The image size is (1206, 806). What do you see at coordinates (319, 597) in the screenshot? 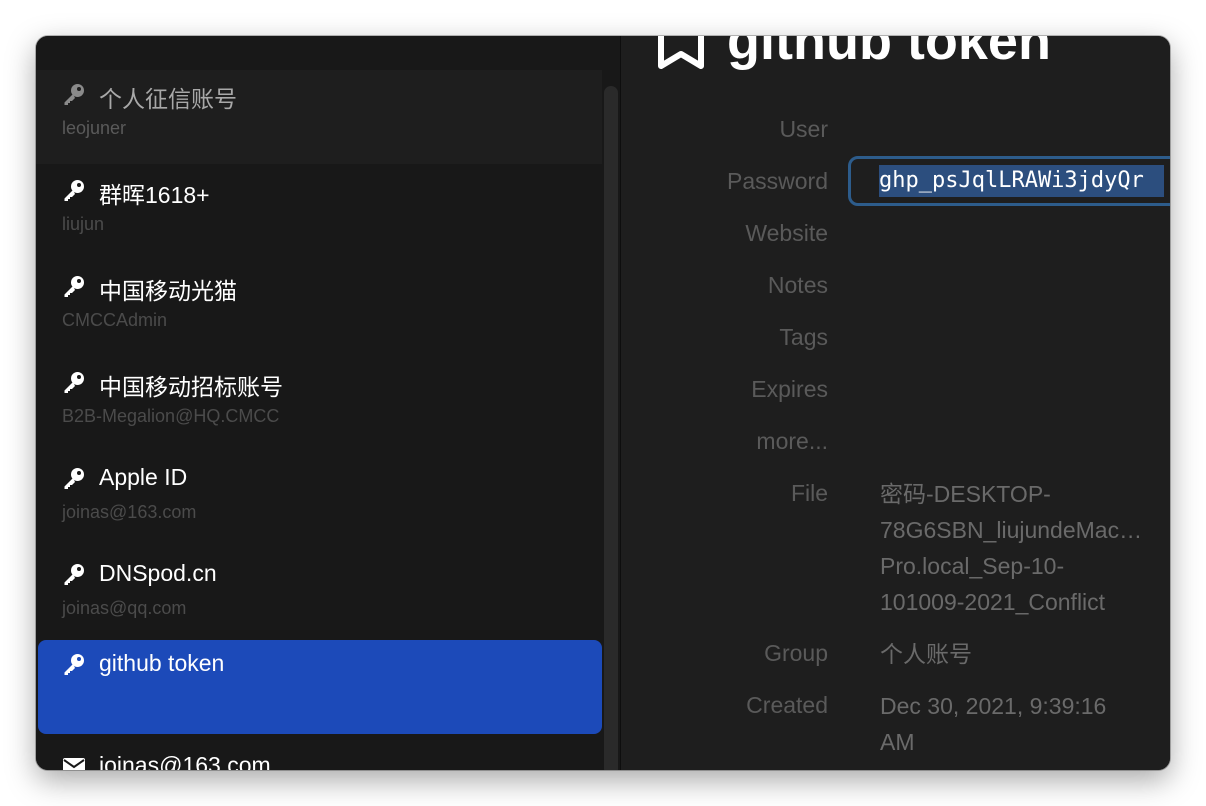
I see `list-item: DNSpod.cn joinas@qq.com` at bounding box center [319, 597].